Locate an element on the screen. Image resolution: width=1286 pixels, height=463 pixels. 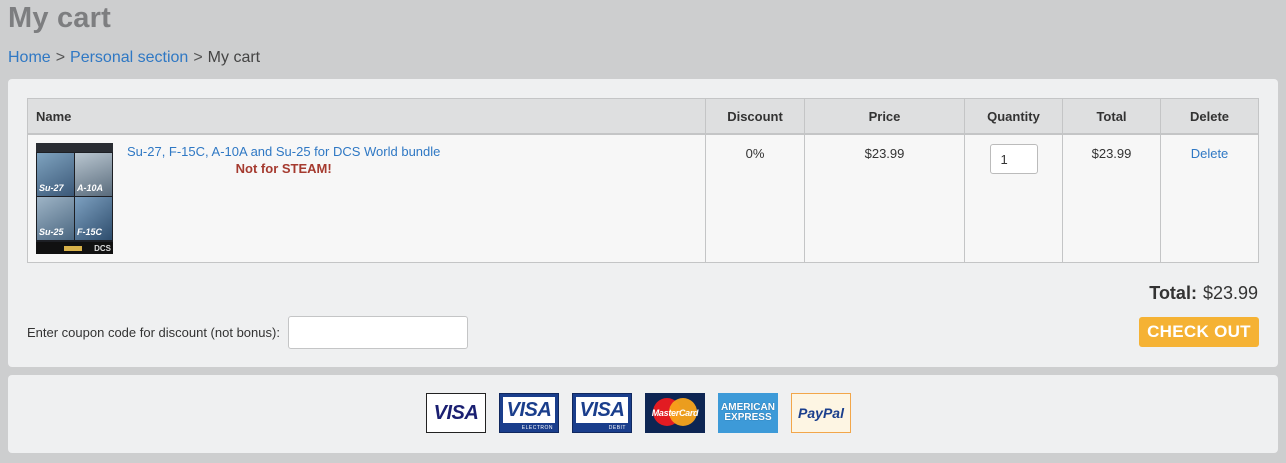
delete-link: Delete is located at coordinates (1210, 153).